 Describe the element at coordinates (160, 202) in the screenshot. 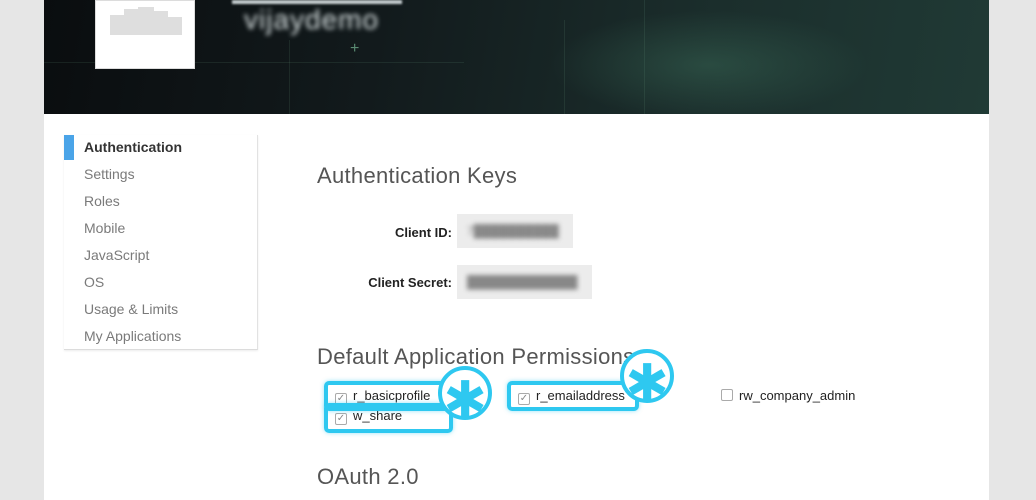

I see `sidebar-item-roles: Roles` at that location.